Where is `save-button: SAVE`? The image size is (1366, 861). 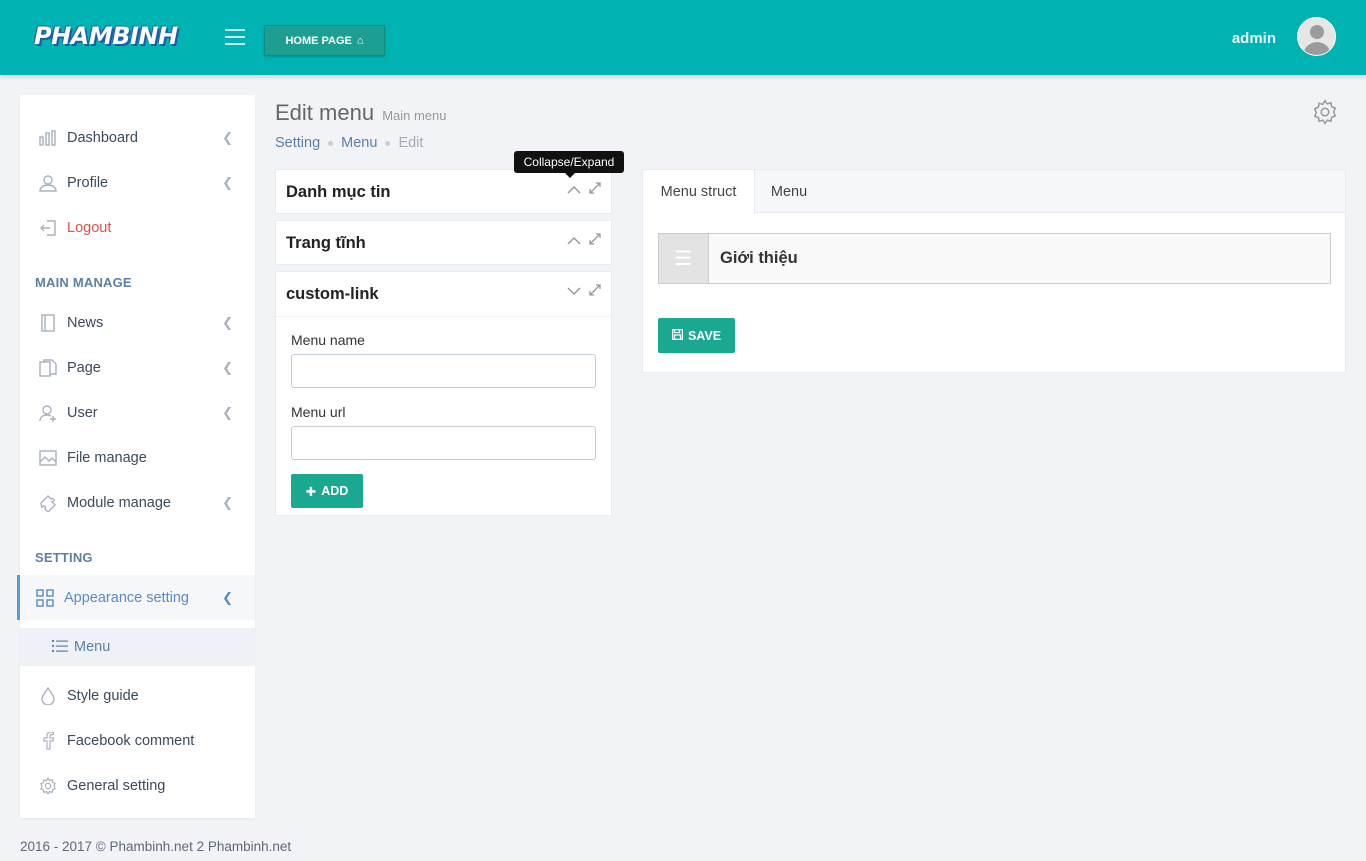 save-button: SAVE is located at coordinates (696, 335).